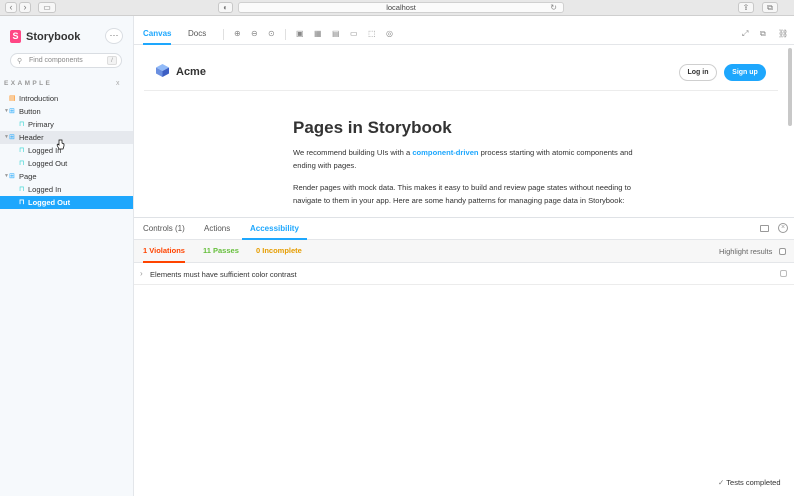  Describe the element at coordinates (66, 137) in the screenshot. I see `sidebar-item-header: ▼ ⊞ Header` at that location.